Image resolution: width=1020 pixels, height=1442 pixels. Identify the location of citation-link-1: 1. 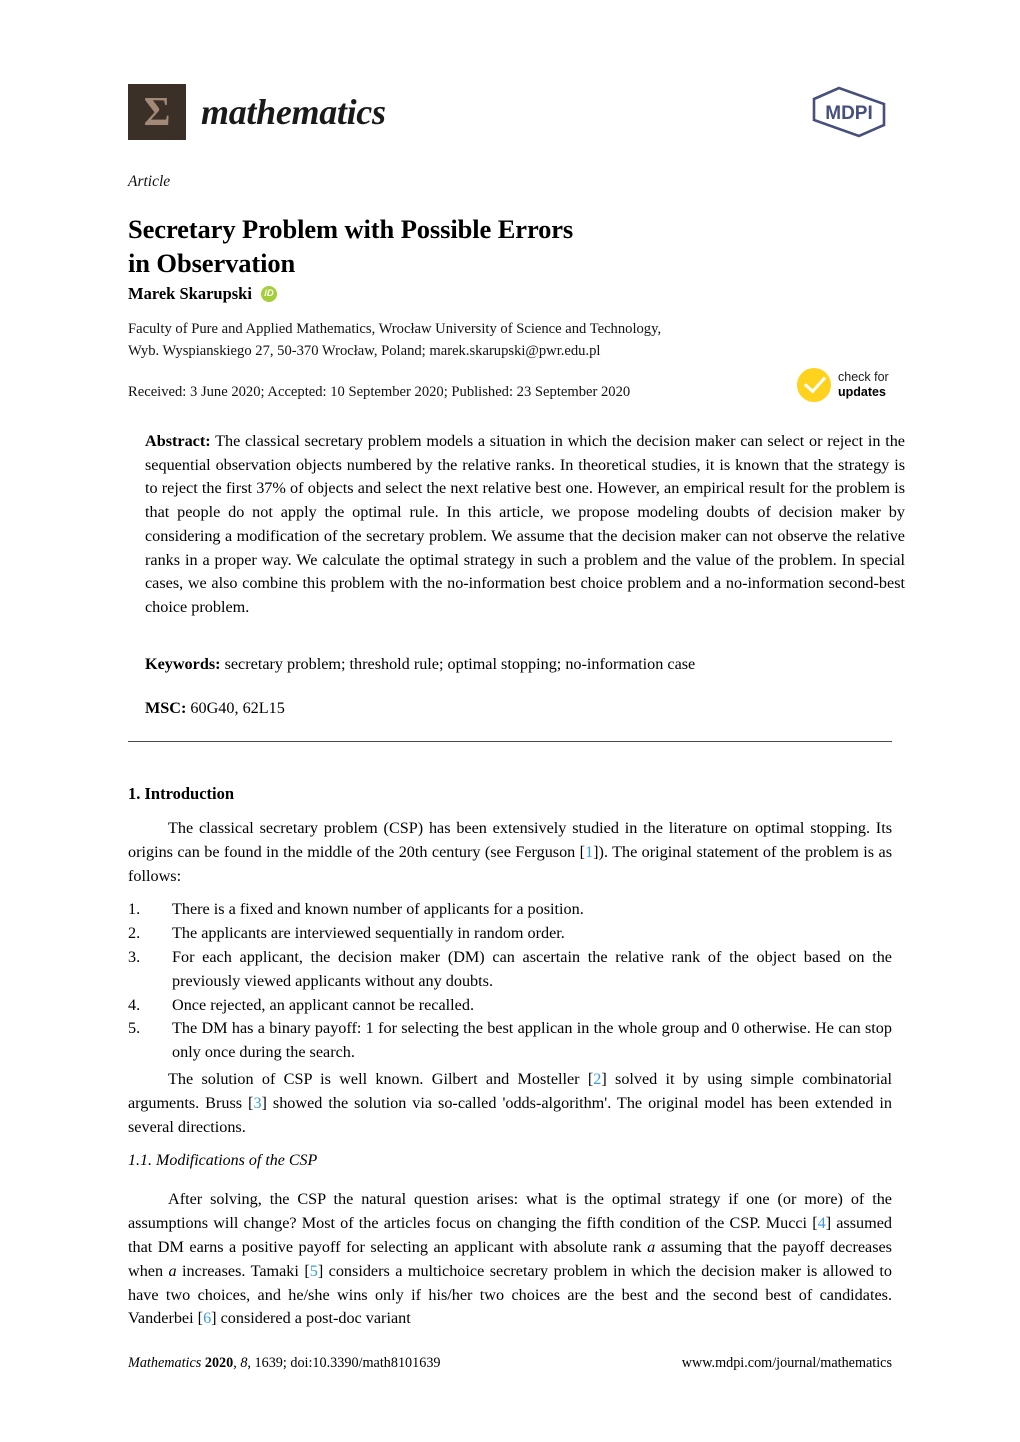
(589, 852).